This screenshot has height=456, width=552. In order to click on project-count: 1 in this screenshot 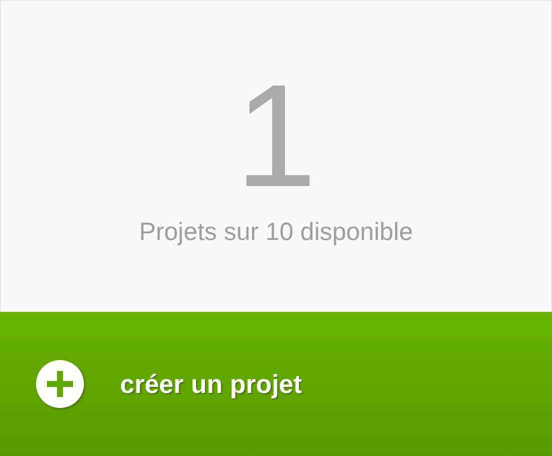, I will do `click(276, 136)`.